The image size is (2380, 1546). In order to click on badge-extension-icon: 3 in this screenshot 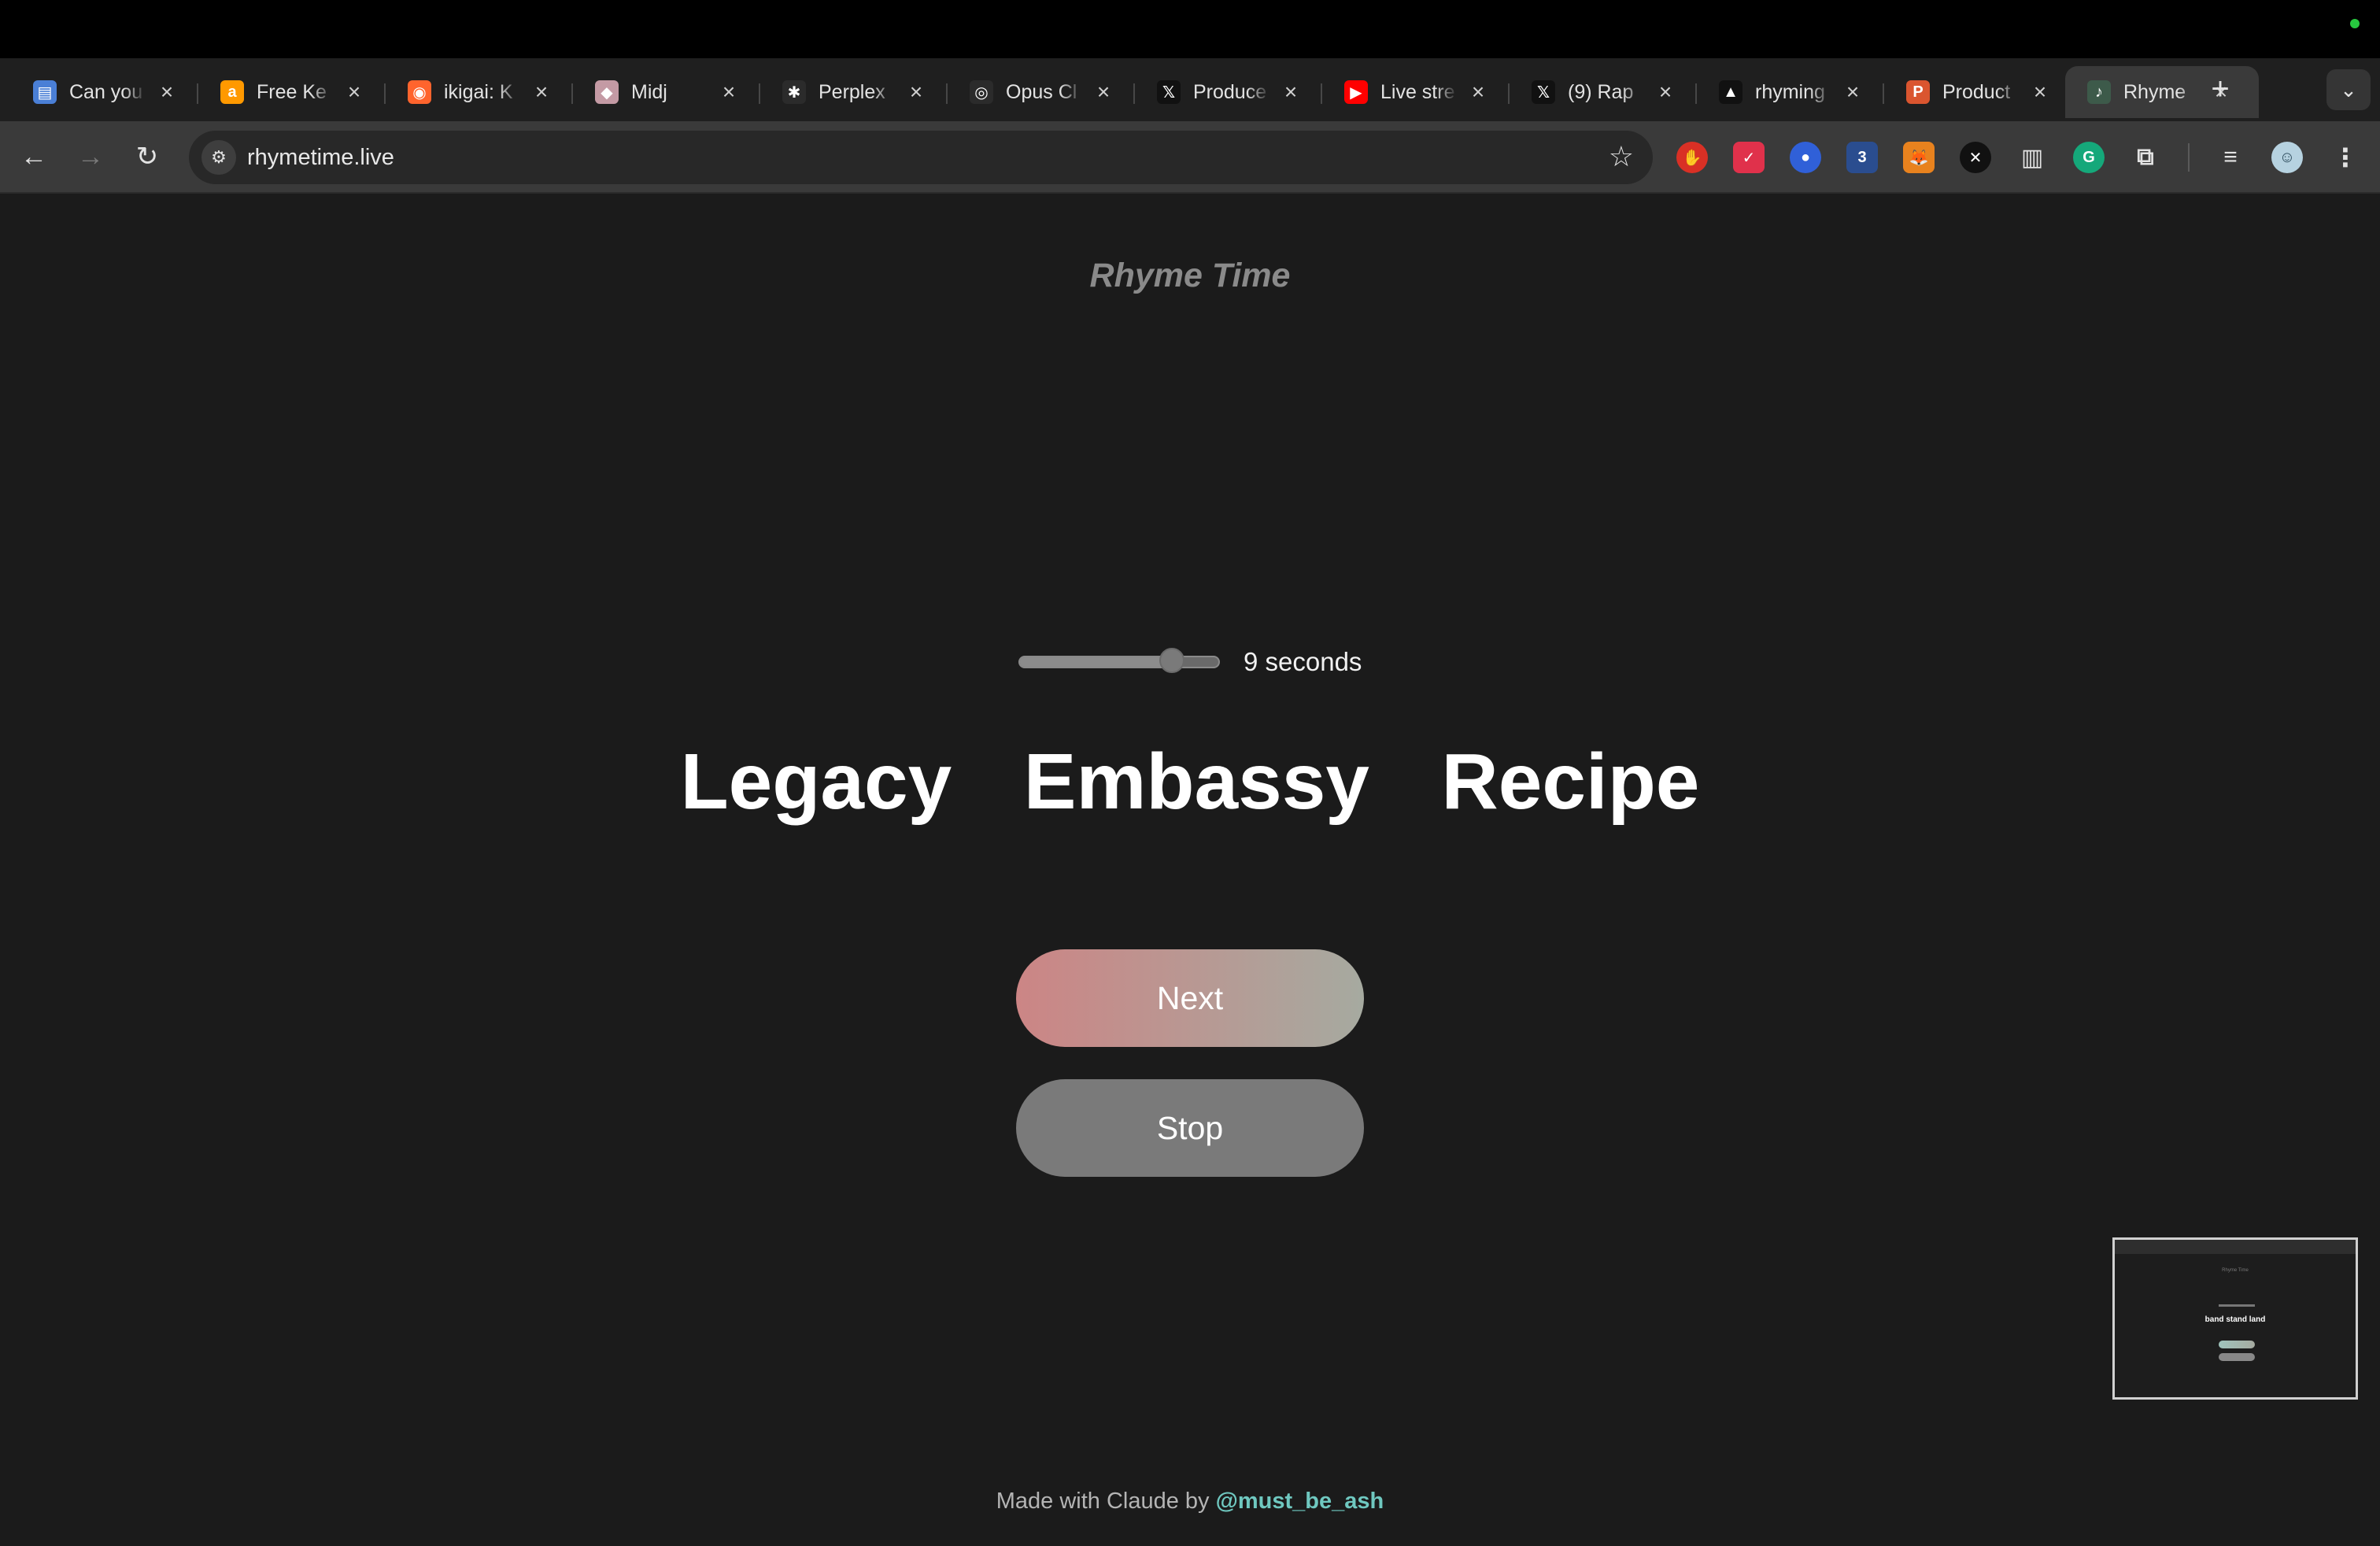, I will do `click(1862, 157)`.